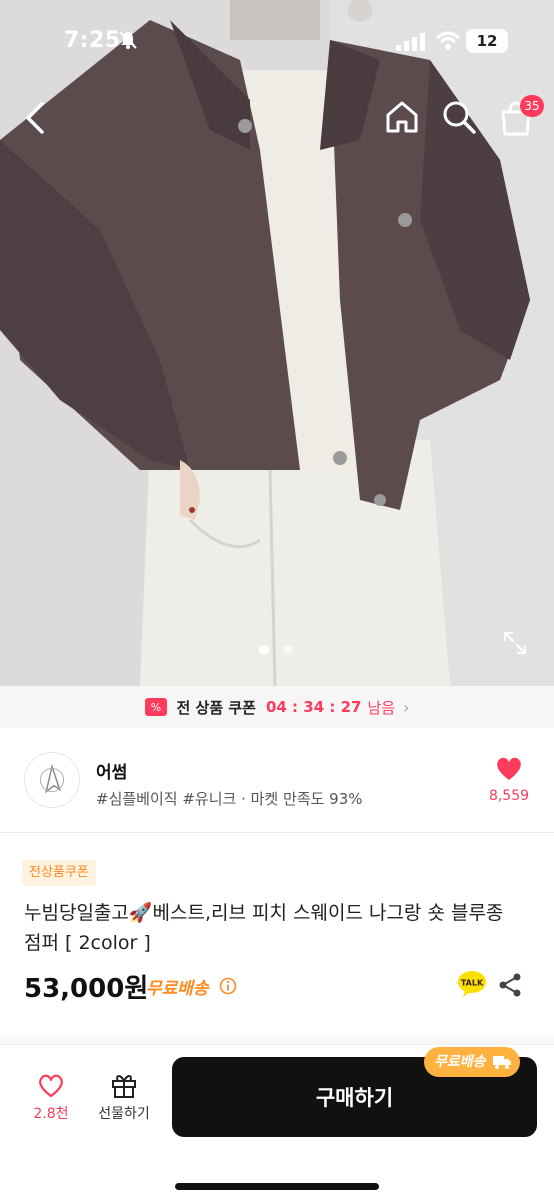 This screenshot has height=1200, width=554. I want to click on like-count: 2.8천, so click(51, 1114).